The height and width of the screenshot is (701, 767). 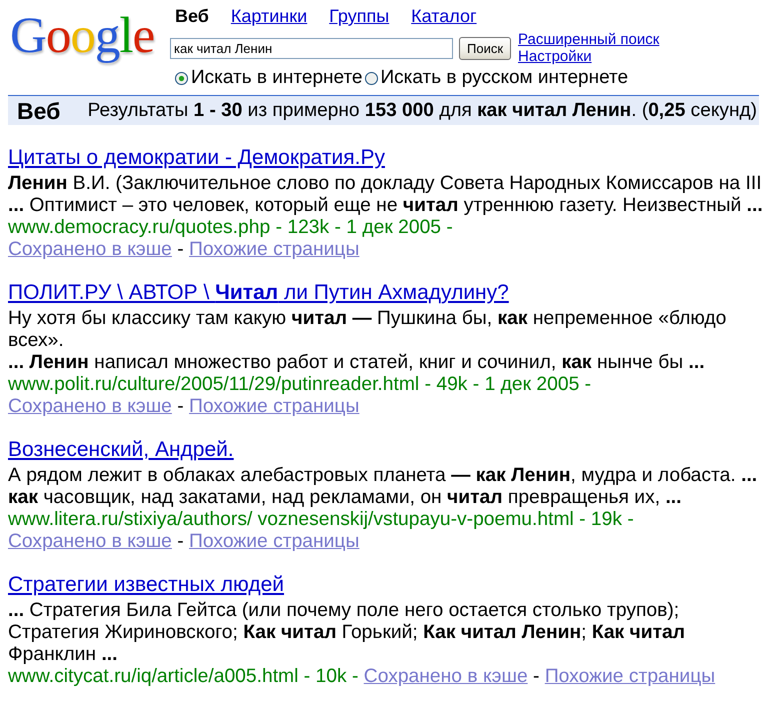 I want to click on search-option-link: Расширенный поиск, so click(x=589, y=39).